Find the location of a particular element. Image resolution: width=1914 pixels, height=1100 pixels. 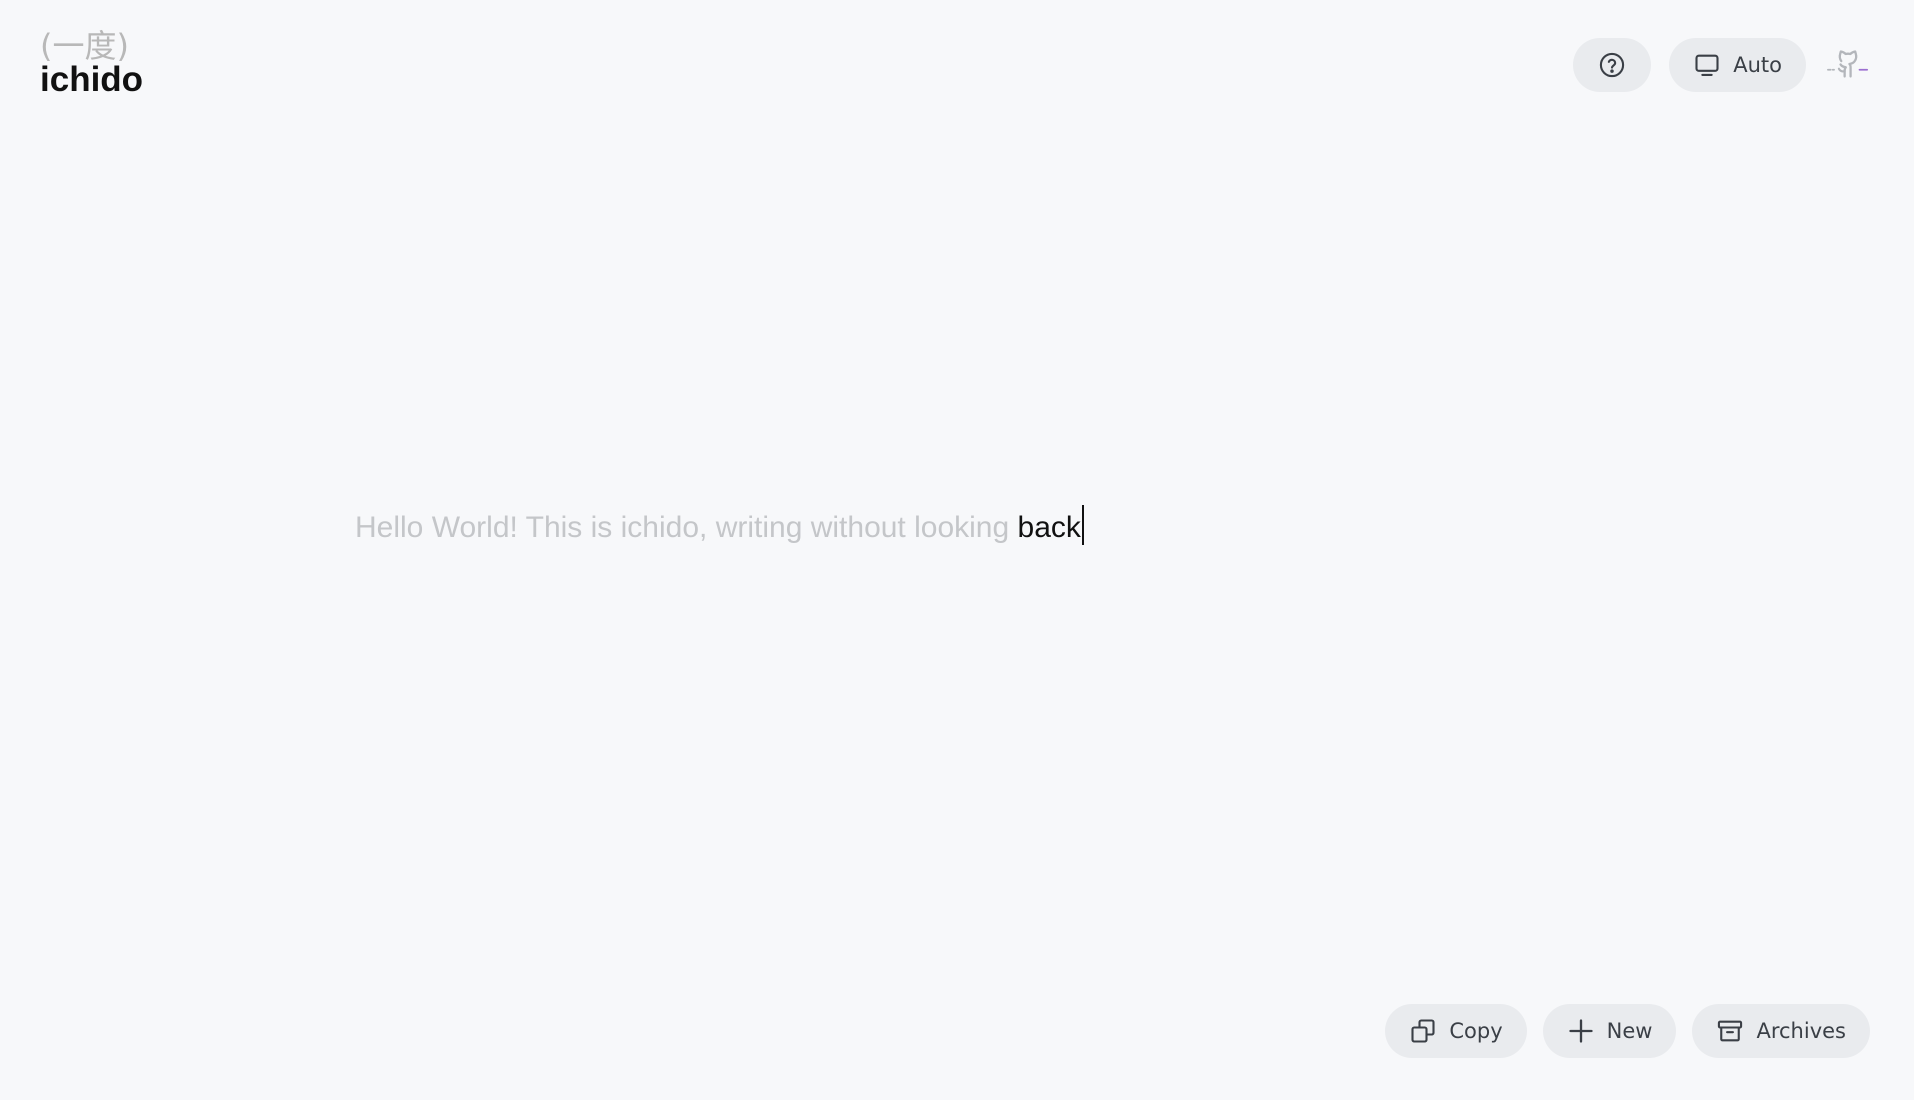

copy-label: Copy is located at coordinates (1476, 1031).